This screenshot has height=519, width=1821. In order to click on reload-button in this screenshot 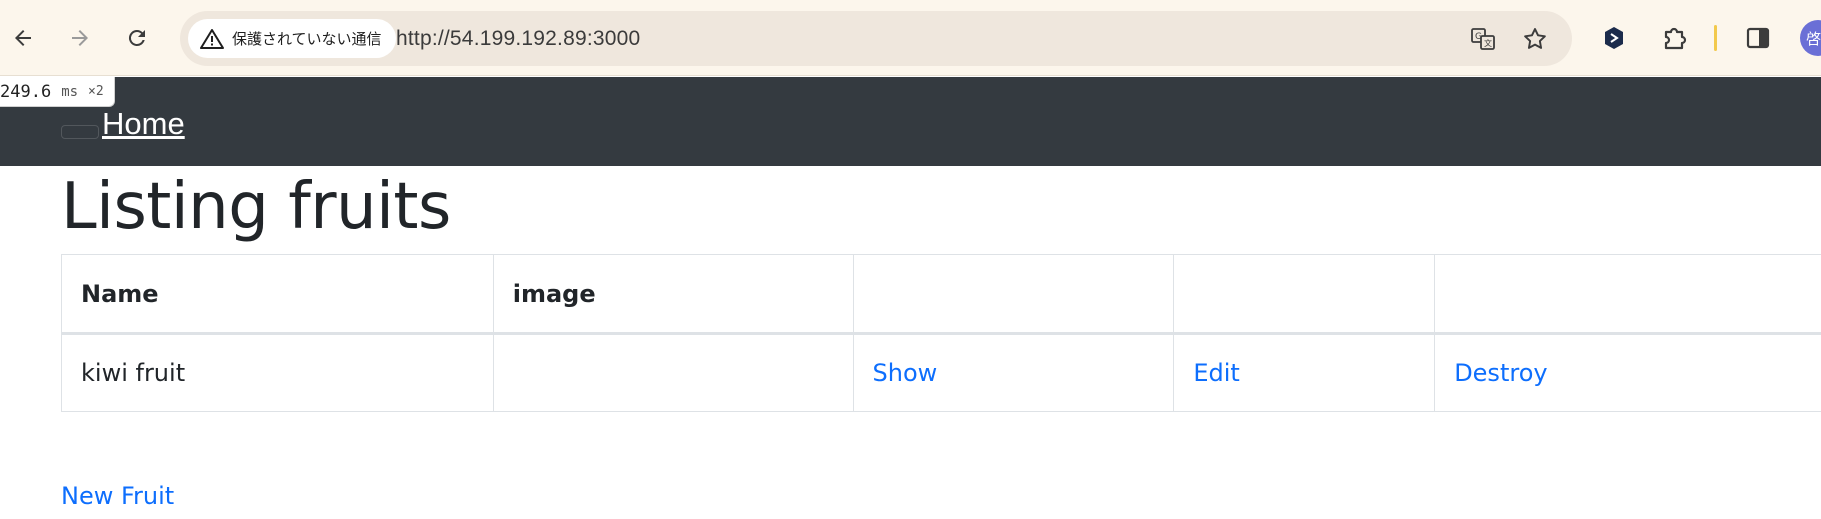, I will do `click(137, 38)`.